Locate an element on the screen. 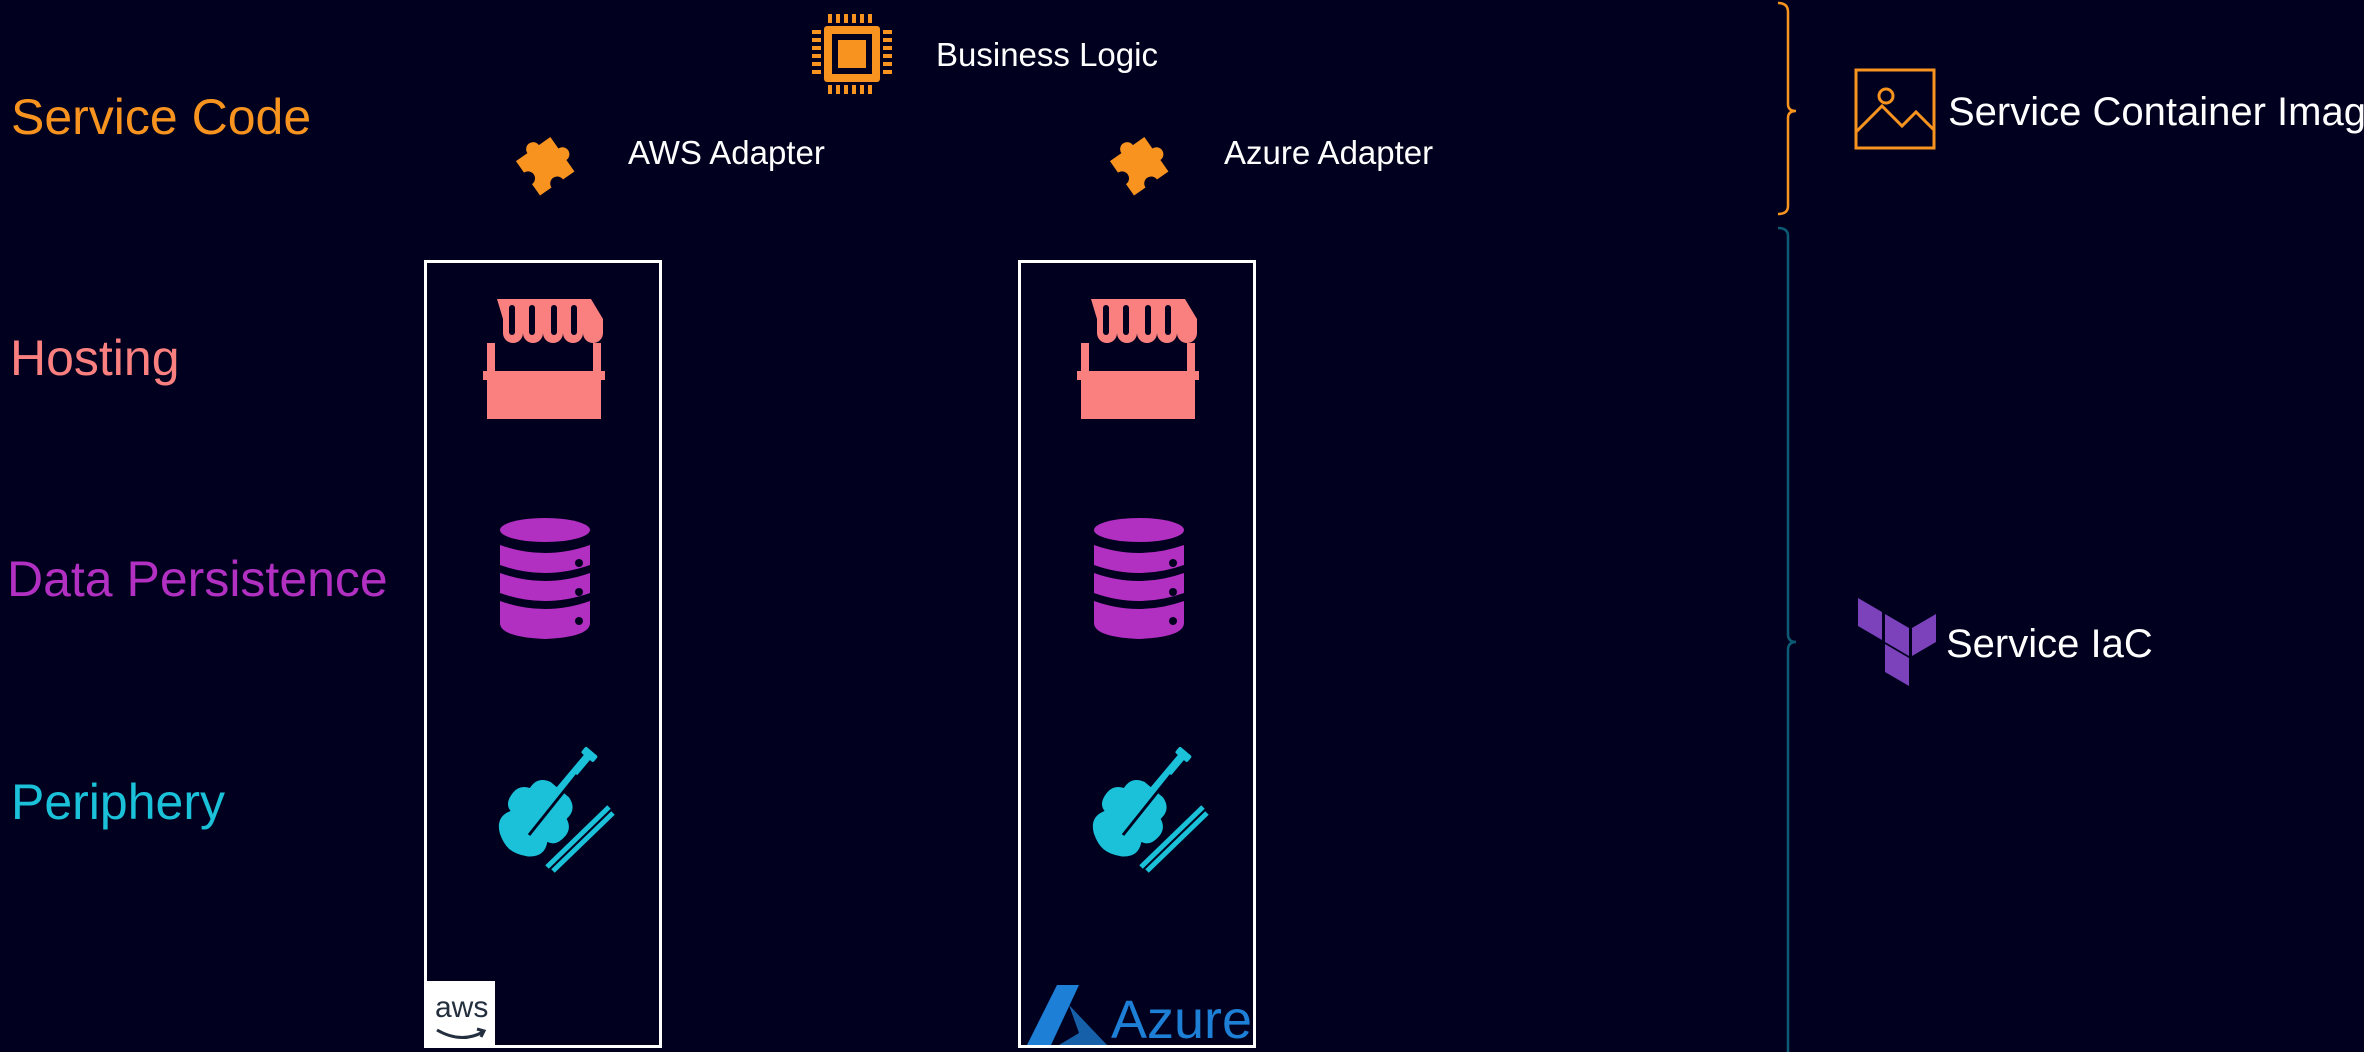  azure-logo: Azure is located at coordinates (1140, 1015).